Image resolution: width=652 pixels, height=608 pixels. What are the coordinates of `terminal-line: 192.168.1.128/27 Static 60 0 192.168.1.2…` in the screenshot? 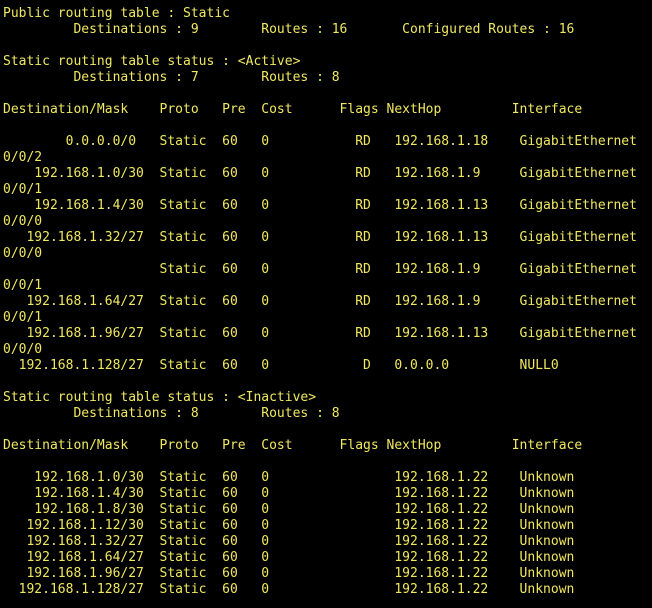 It's located at (289, 589).